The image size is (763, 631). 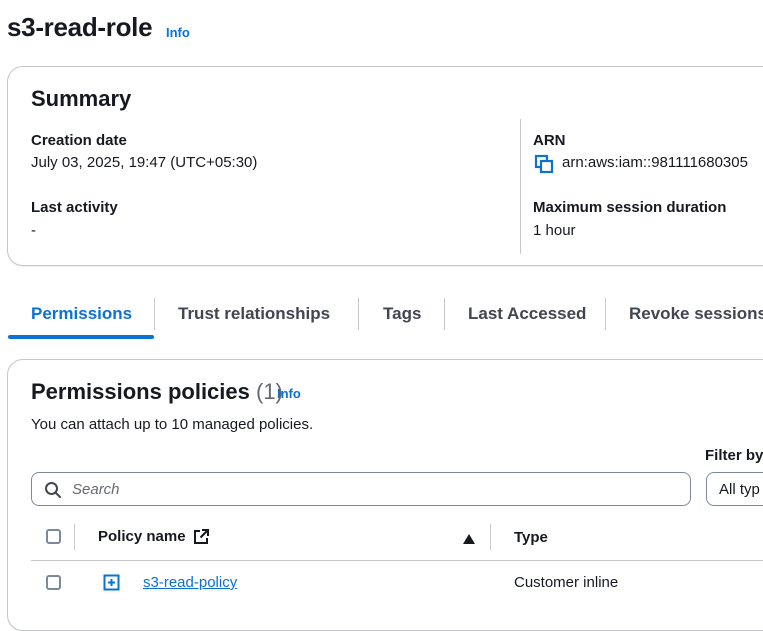 I want to click on max-session-value: 1 hour, so click(x=554, y=230).